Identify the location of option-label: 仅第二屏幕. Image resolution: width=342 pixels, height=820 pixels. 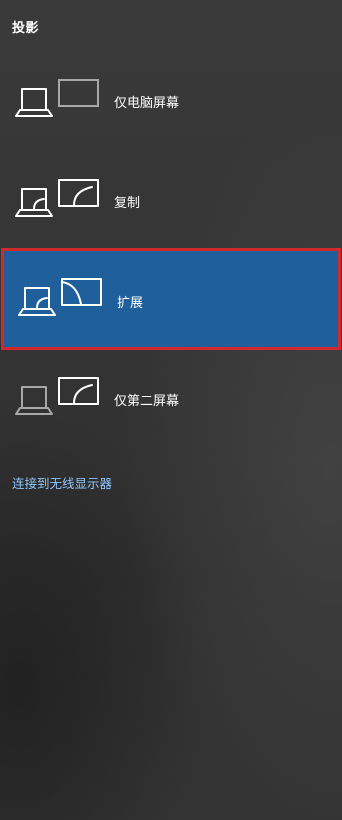
(147, 401).